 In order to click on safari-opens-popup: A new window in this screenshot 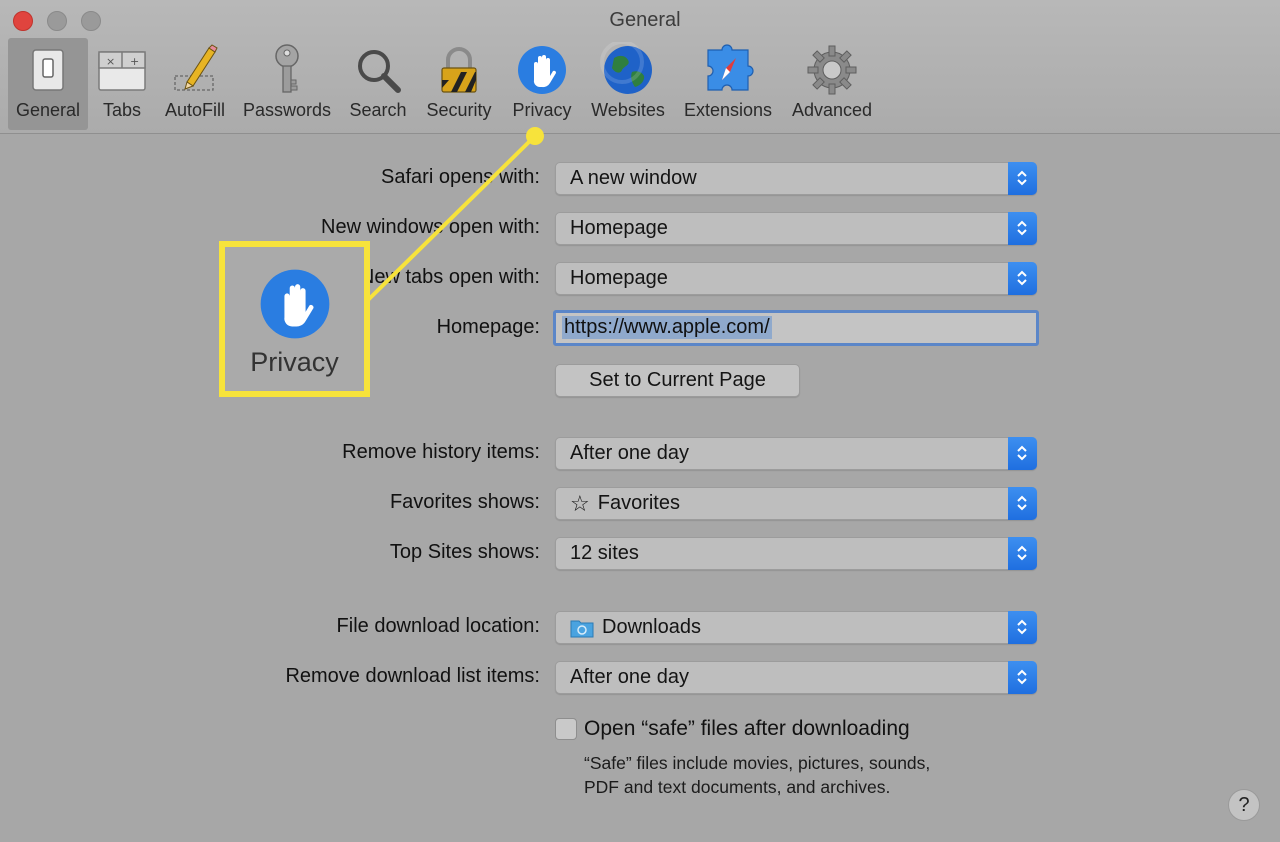, I will do `click(796, 178)`.